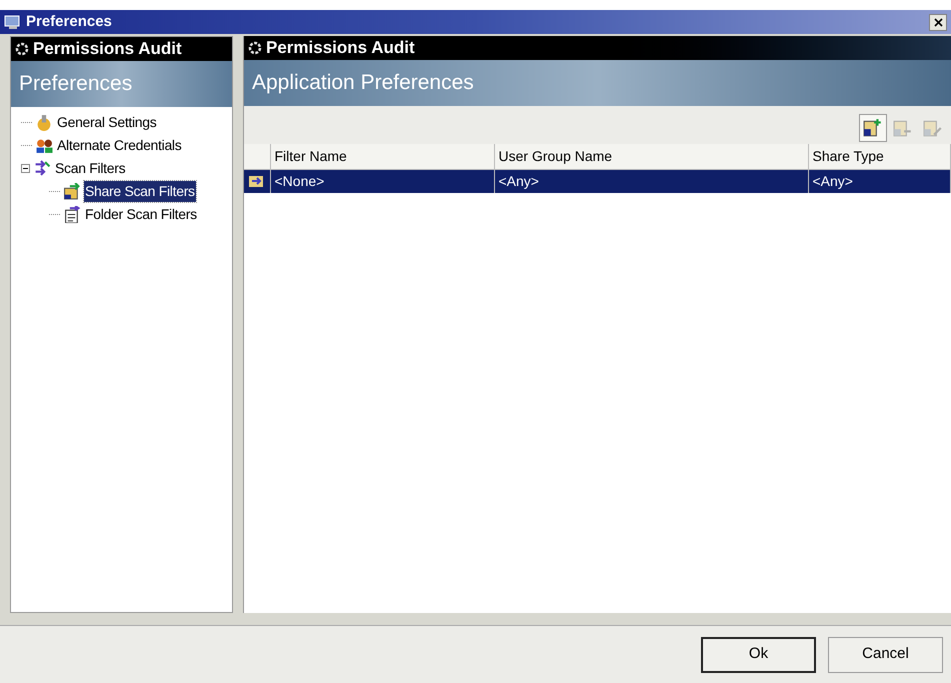 Image resolution: width=951 pixels, height=683 pixels. Describe the element at coordinates (256, 181) in the screenshot. I see `filter-row-icon` at that location.